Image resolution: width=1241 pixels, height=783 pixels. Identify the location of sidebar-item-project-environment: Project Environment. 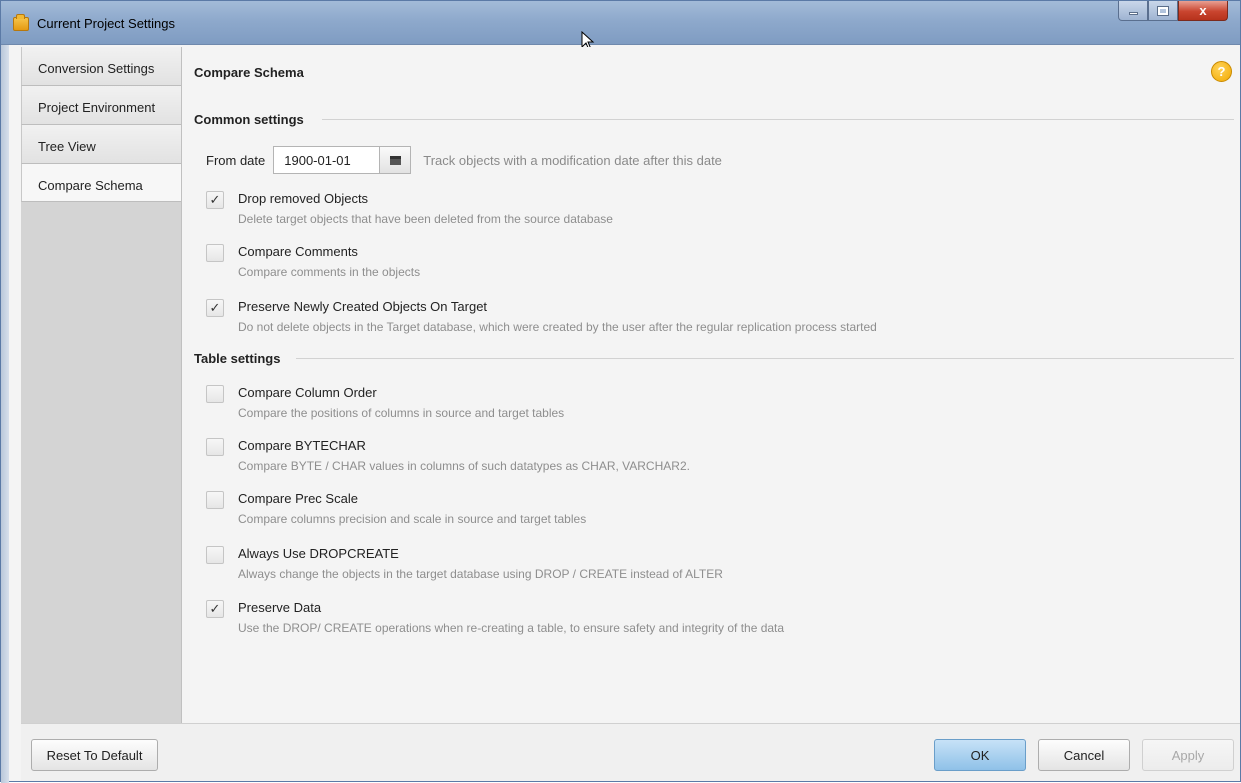
(101, 105).